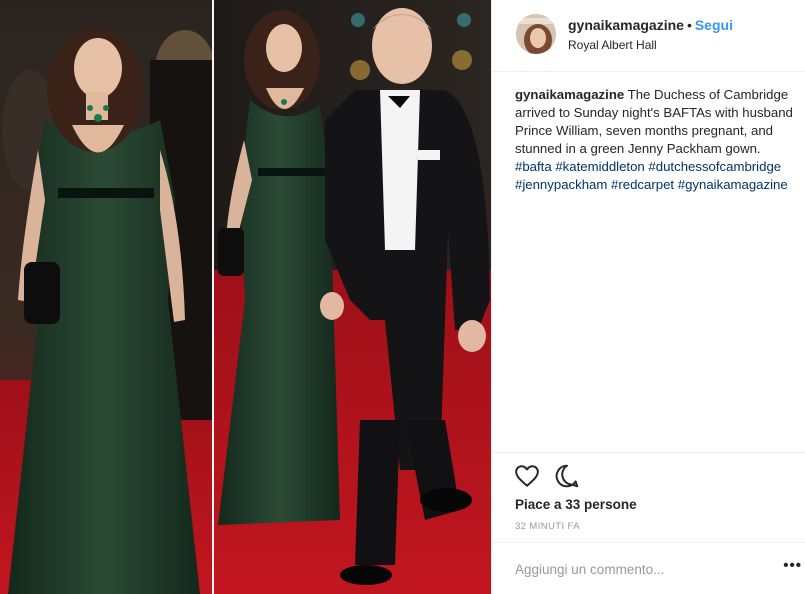 This screenshot has width=805, height=594. Describe the element at coordinates (648, 453) in the screenshot. I see `actions-divider` at that location.